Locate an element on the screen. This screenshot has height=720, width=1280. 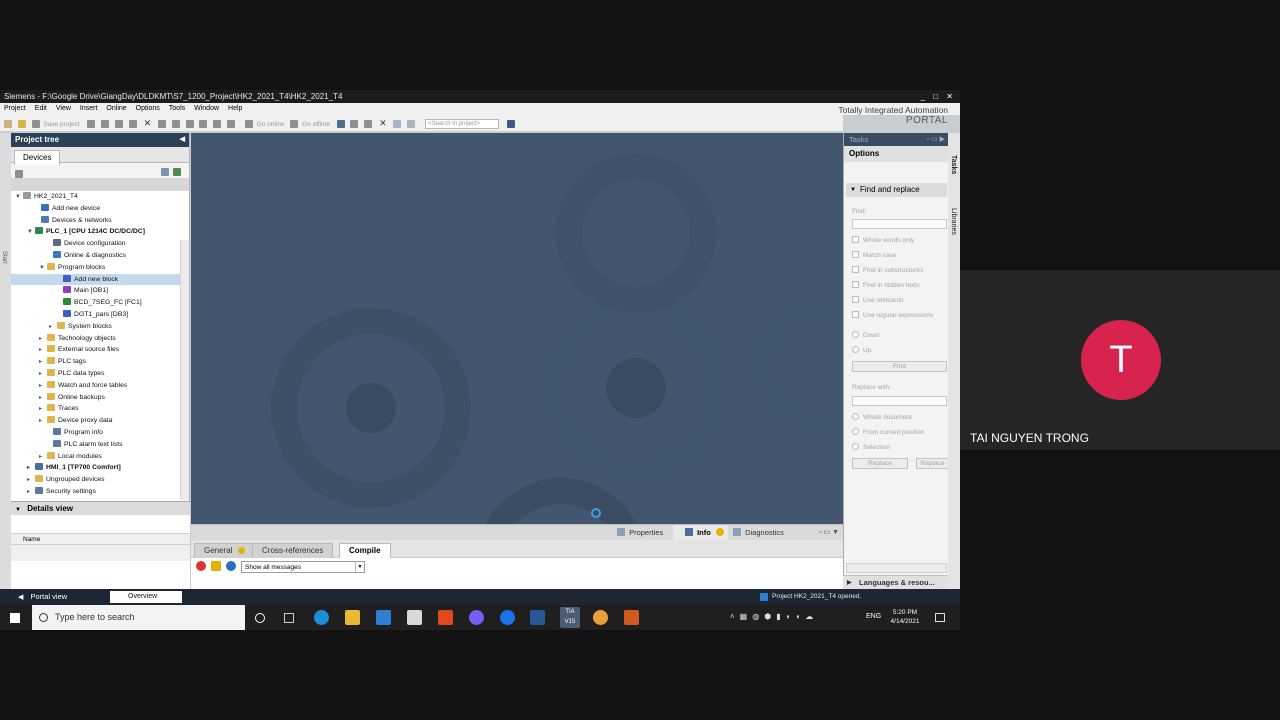
subtab-compile: Compile is located at coordinates (365, 550).